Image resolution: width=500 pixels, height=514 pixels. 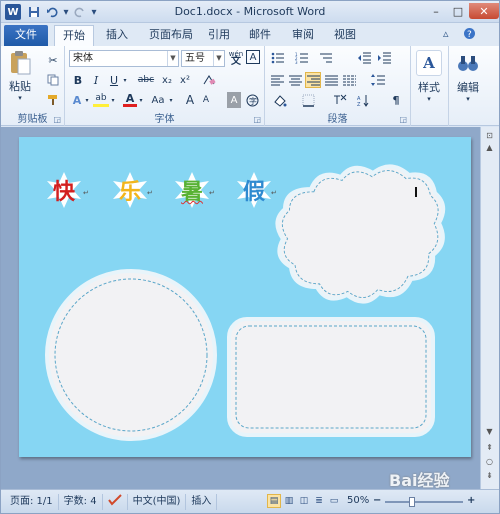 What do you see at coordinates (403, 119) in the screenshot?
I see `paragraph-launcher-icon: ◲` at bounding box center [403, 119].